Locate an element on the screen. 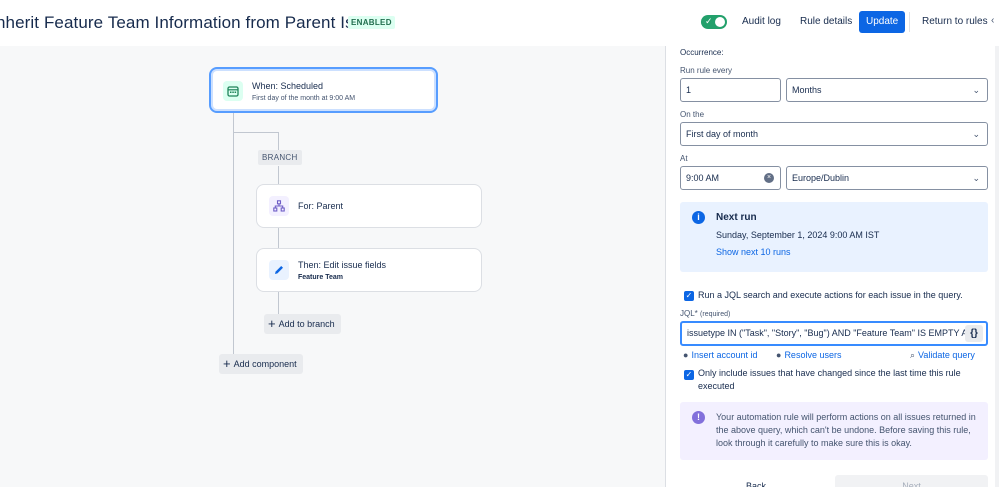  time-select: 9:00 AM × is located at coordinates (730, 178).